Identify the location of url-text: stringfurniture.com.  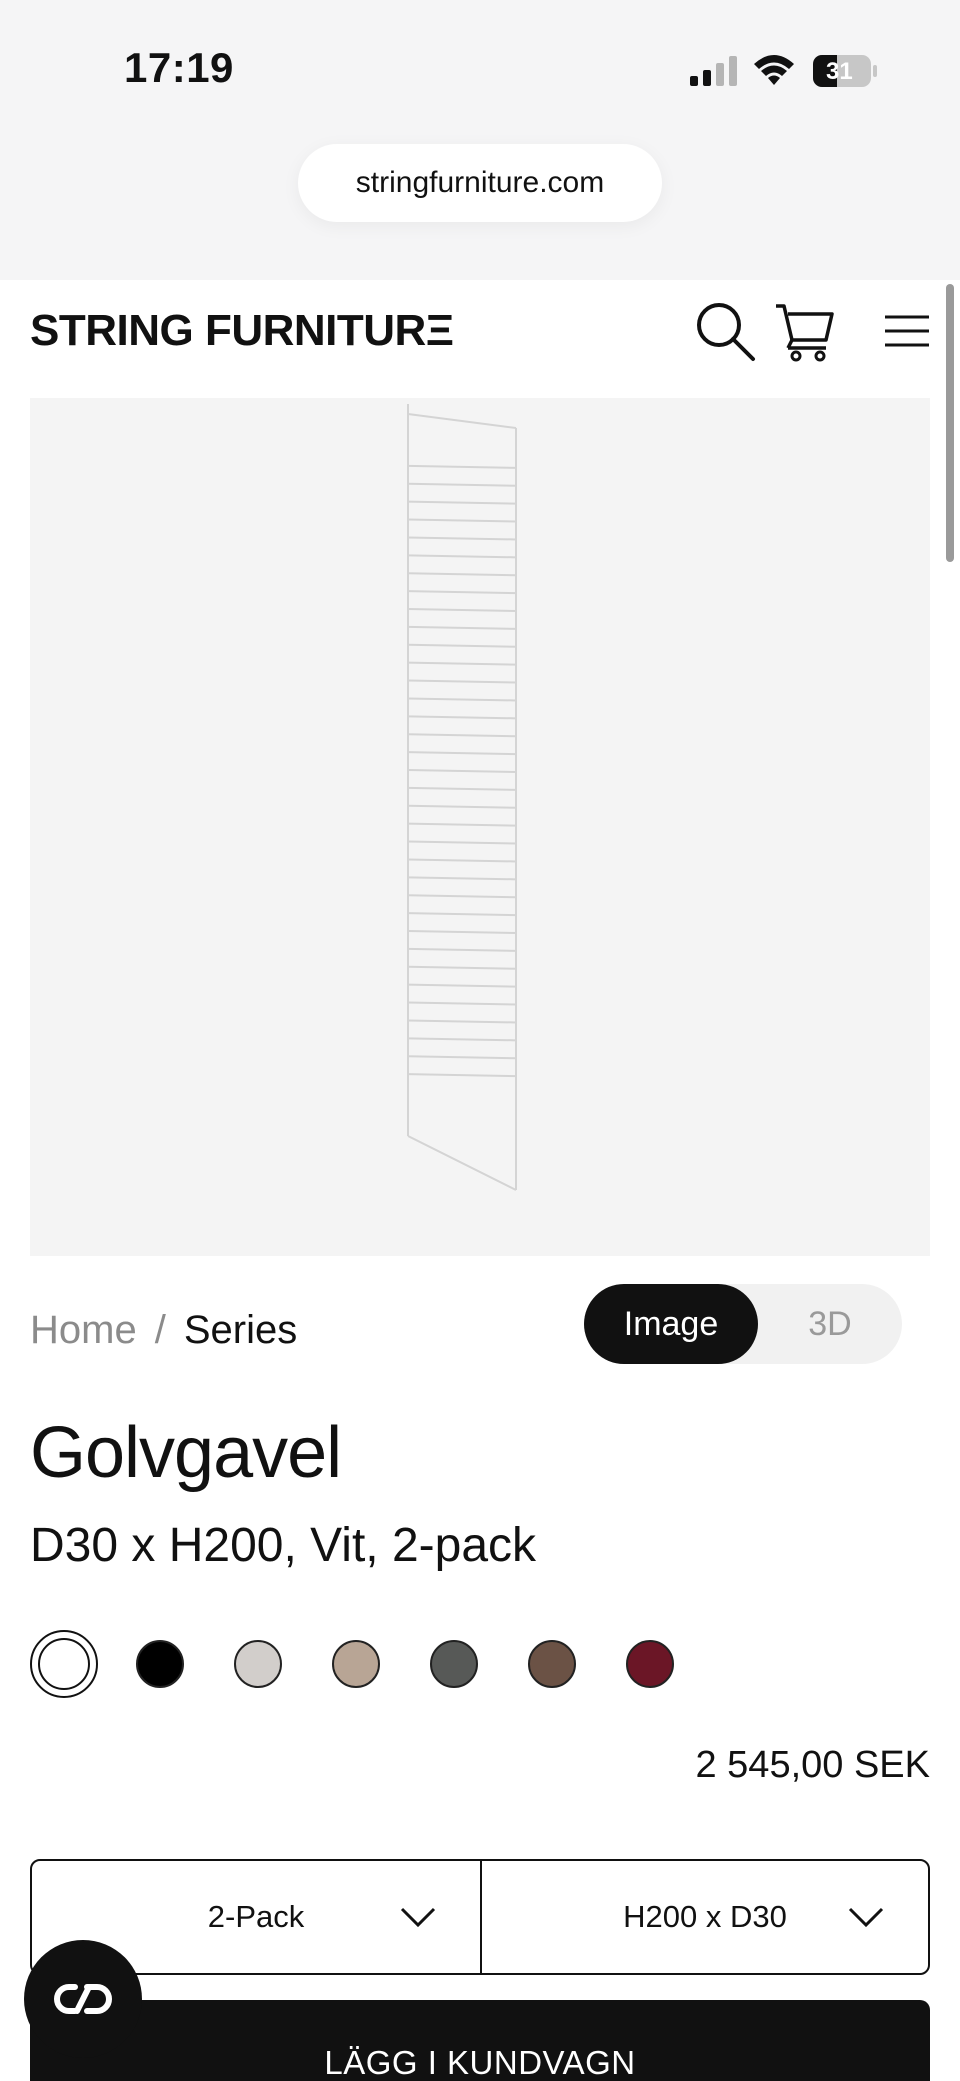
(480, 182).